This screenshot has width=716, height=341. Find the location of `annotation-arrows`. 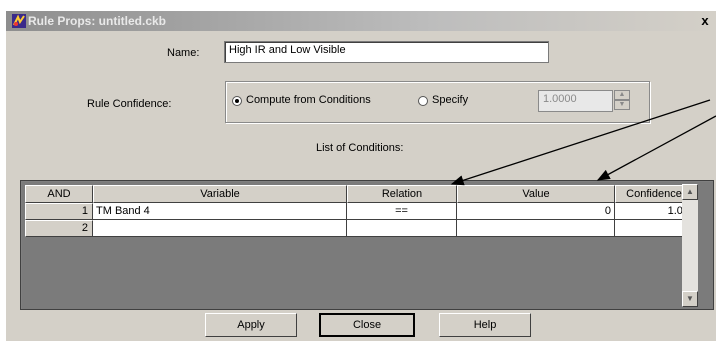

annotation-arrows is located at coordinates (583, 142).